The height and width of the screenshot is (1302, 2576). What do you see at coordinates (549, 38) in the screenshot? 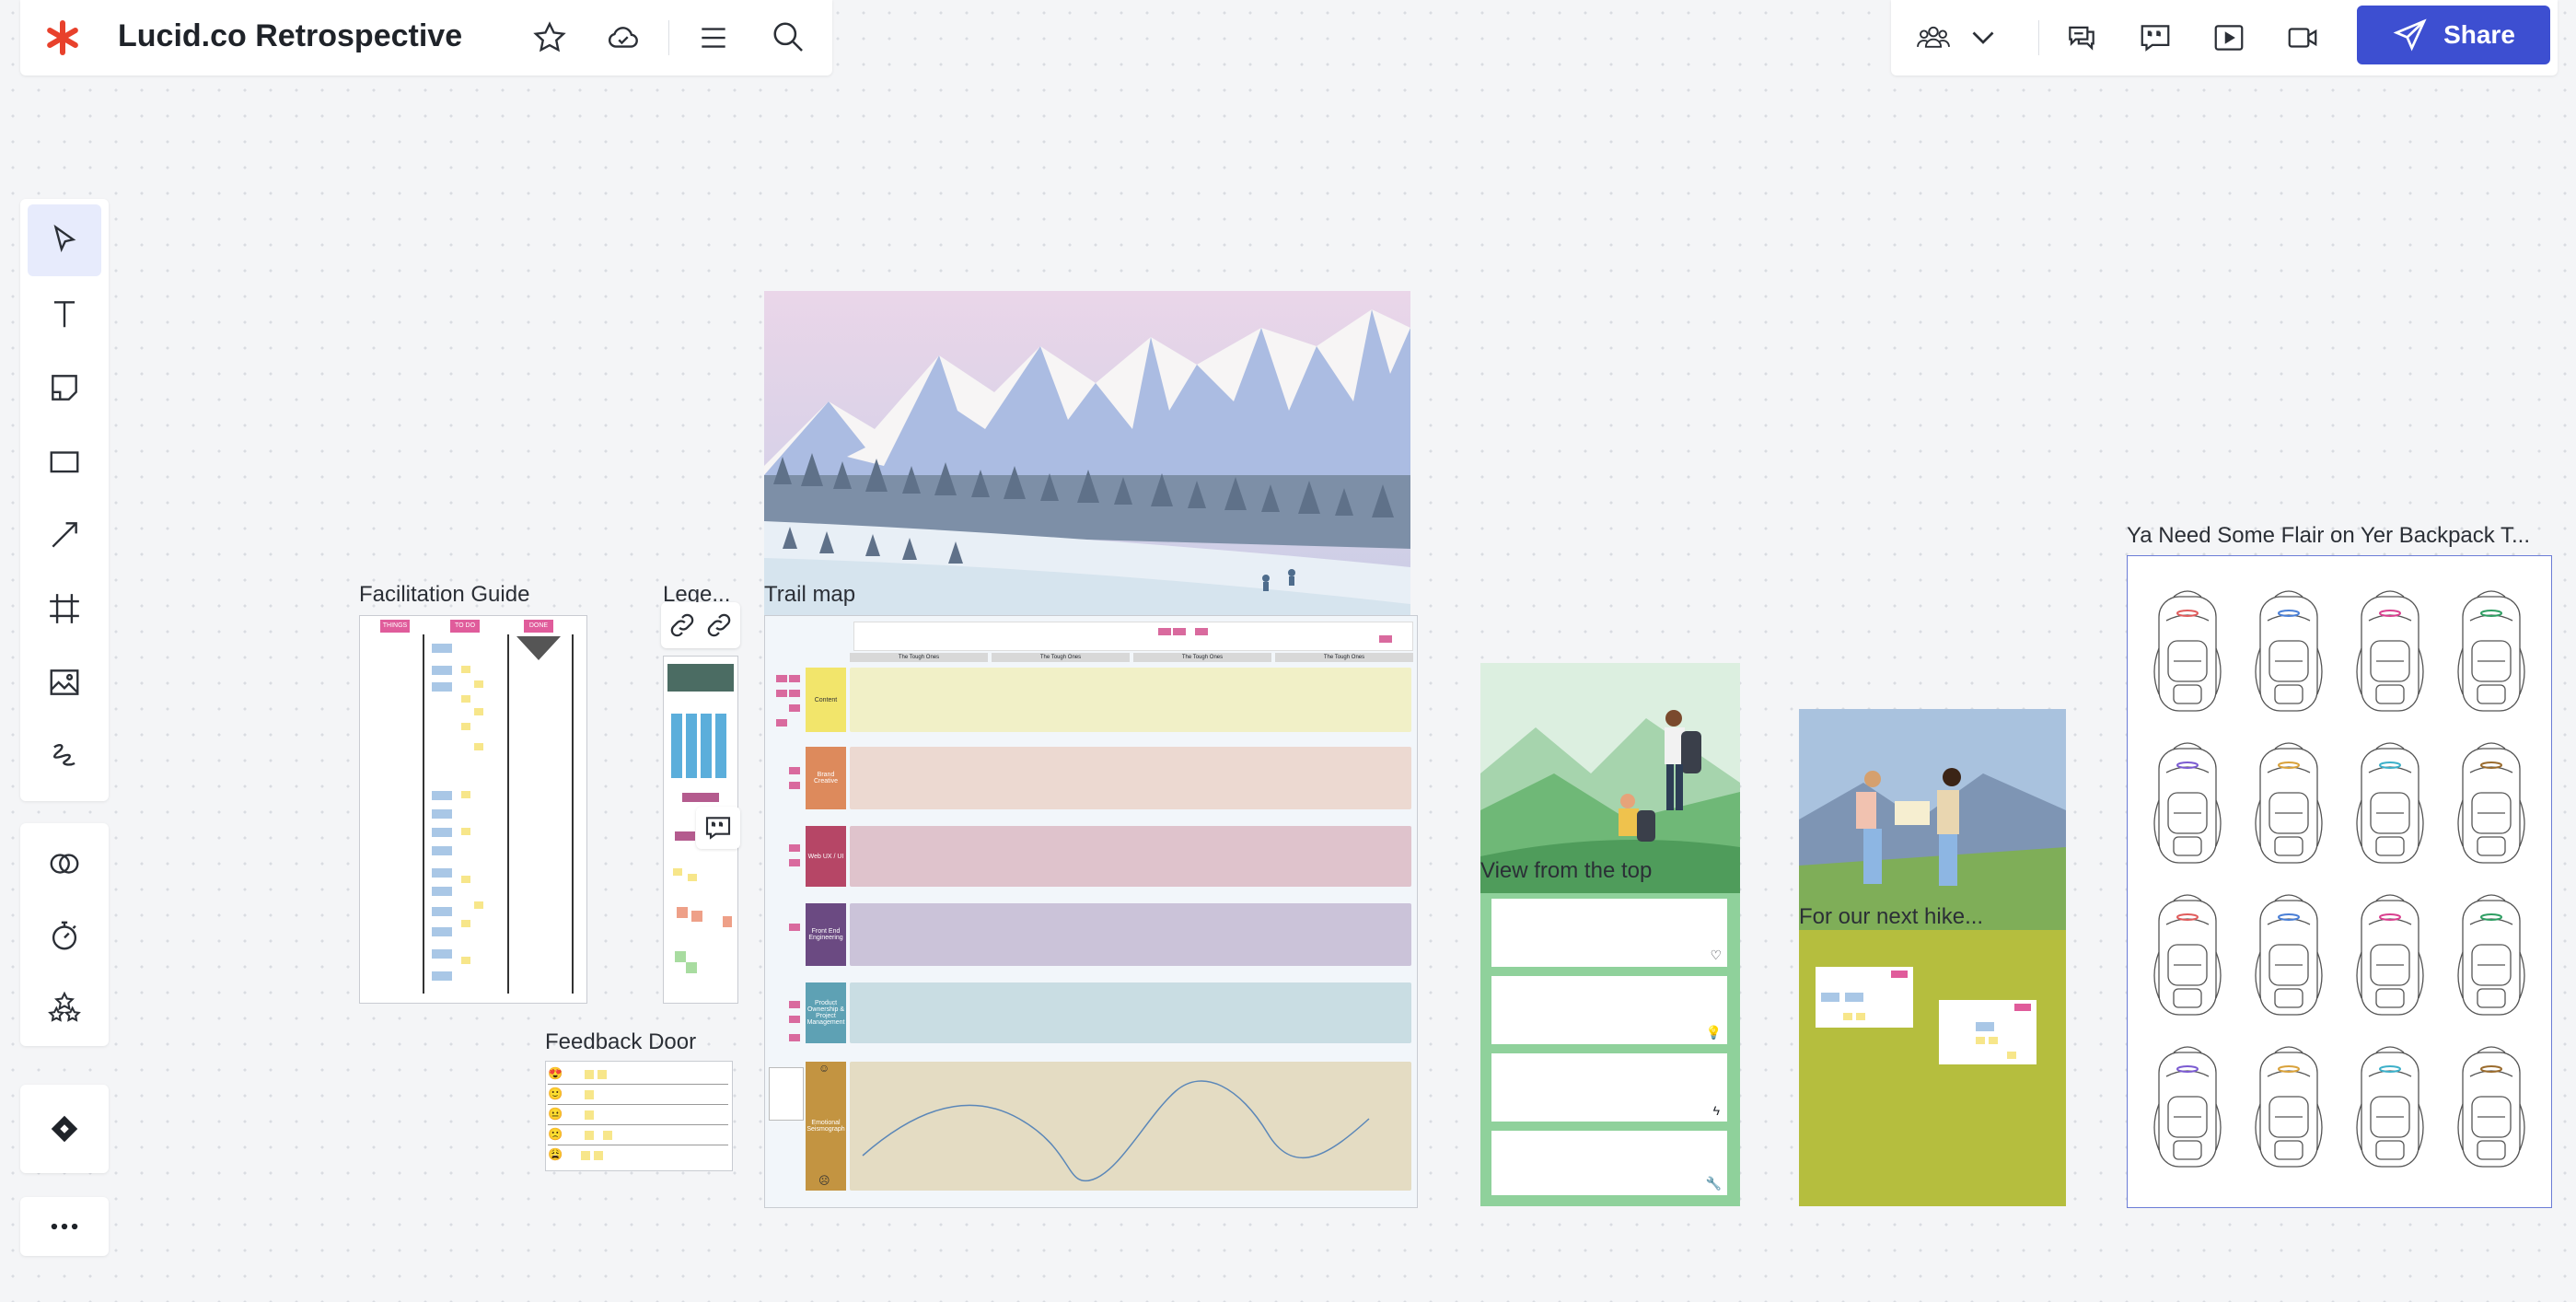
I see `star-icon` at bounding box center [549, 38].